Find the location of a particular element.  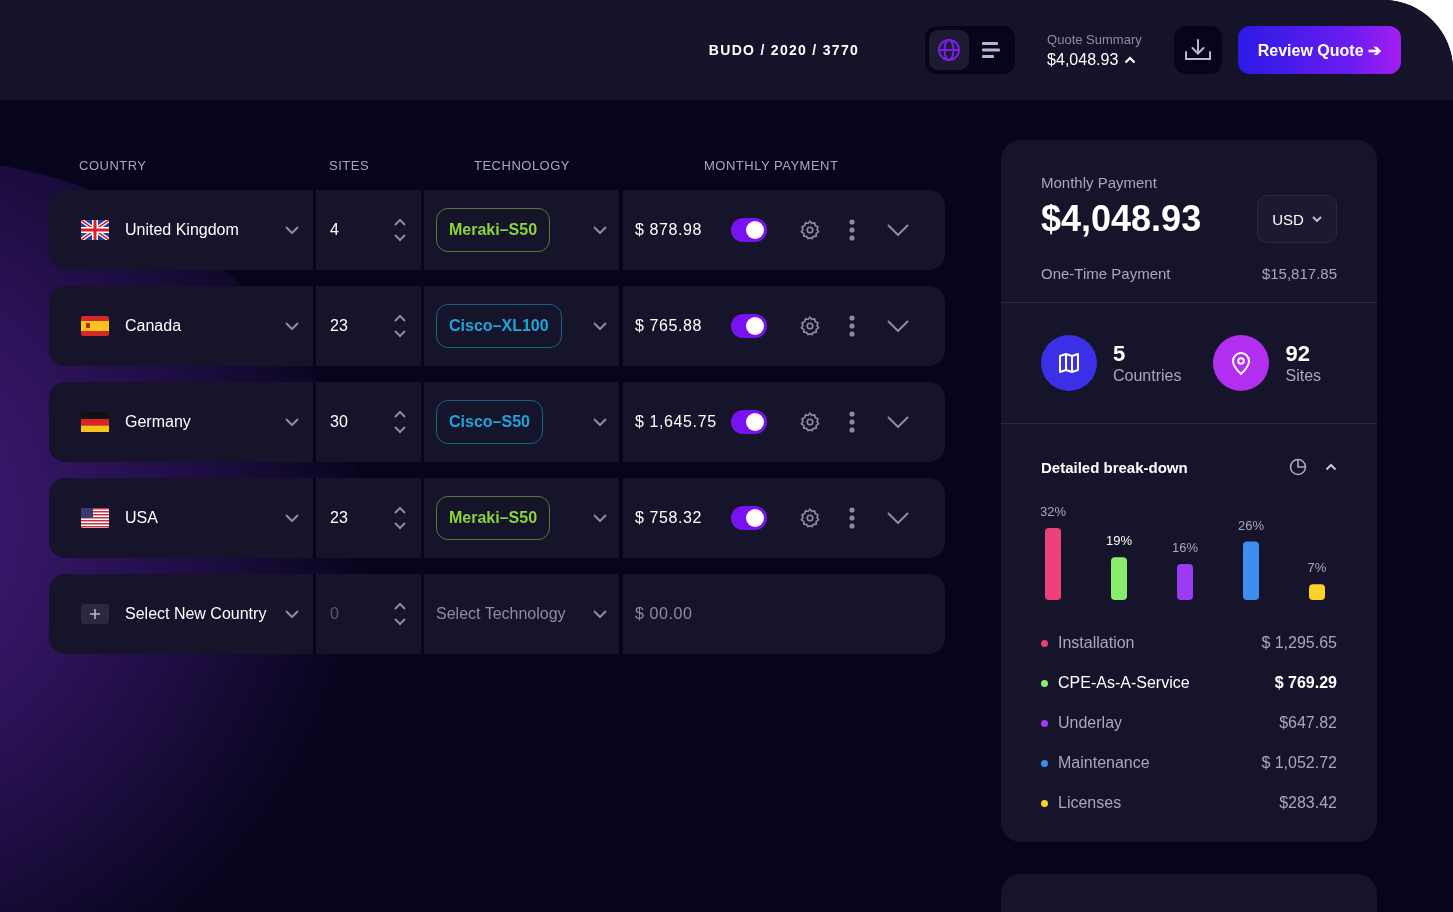

sites-count: 4 is located at coordinates (335, 230).